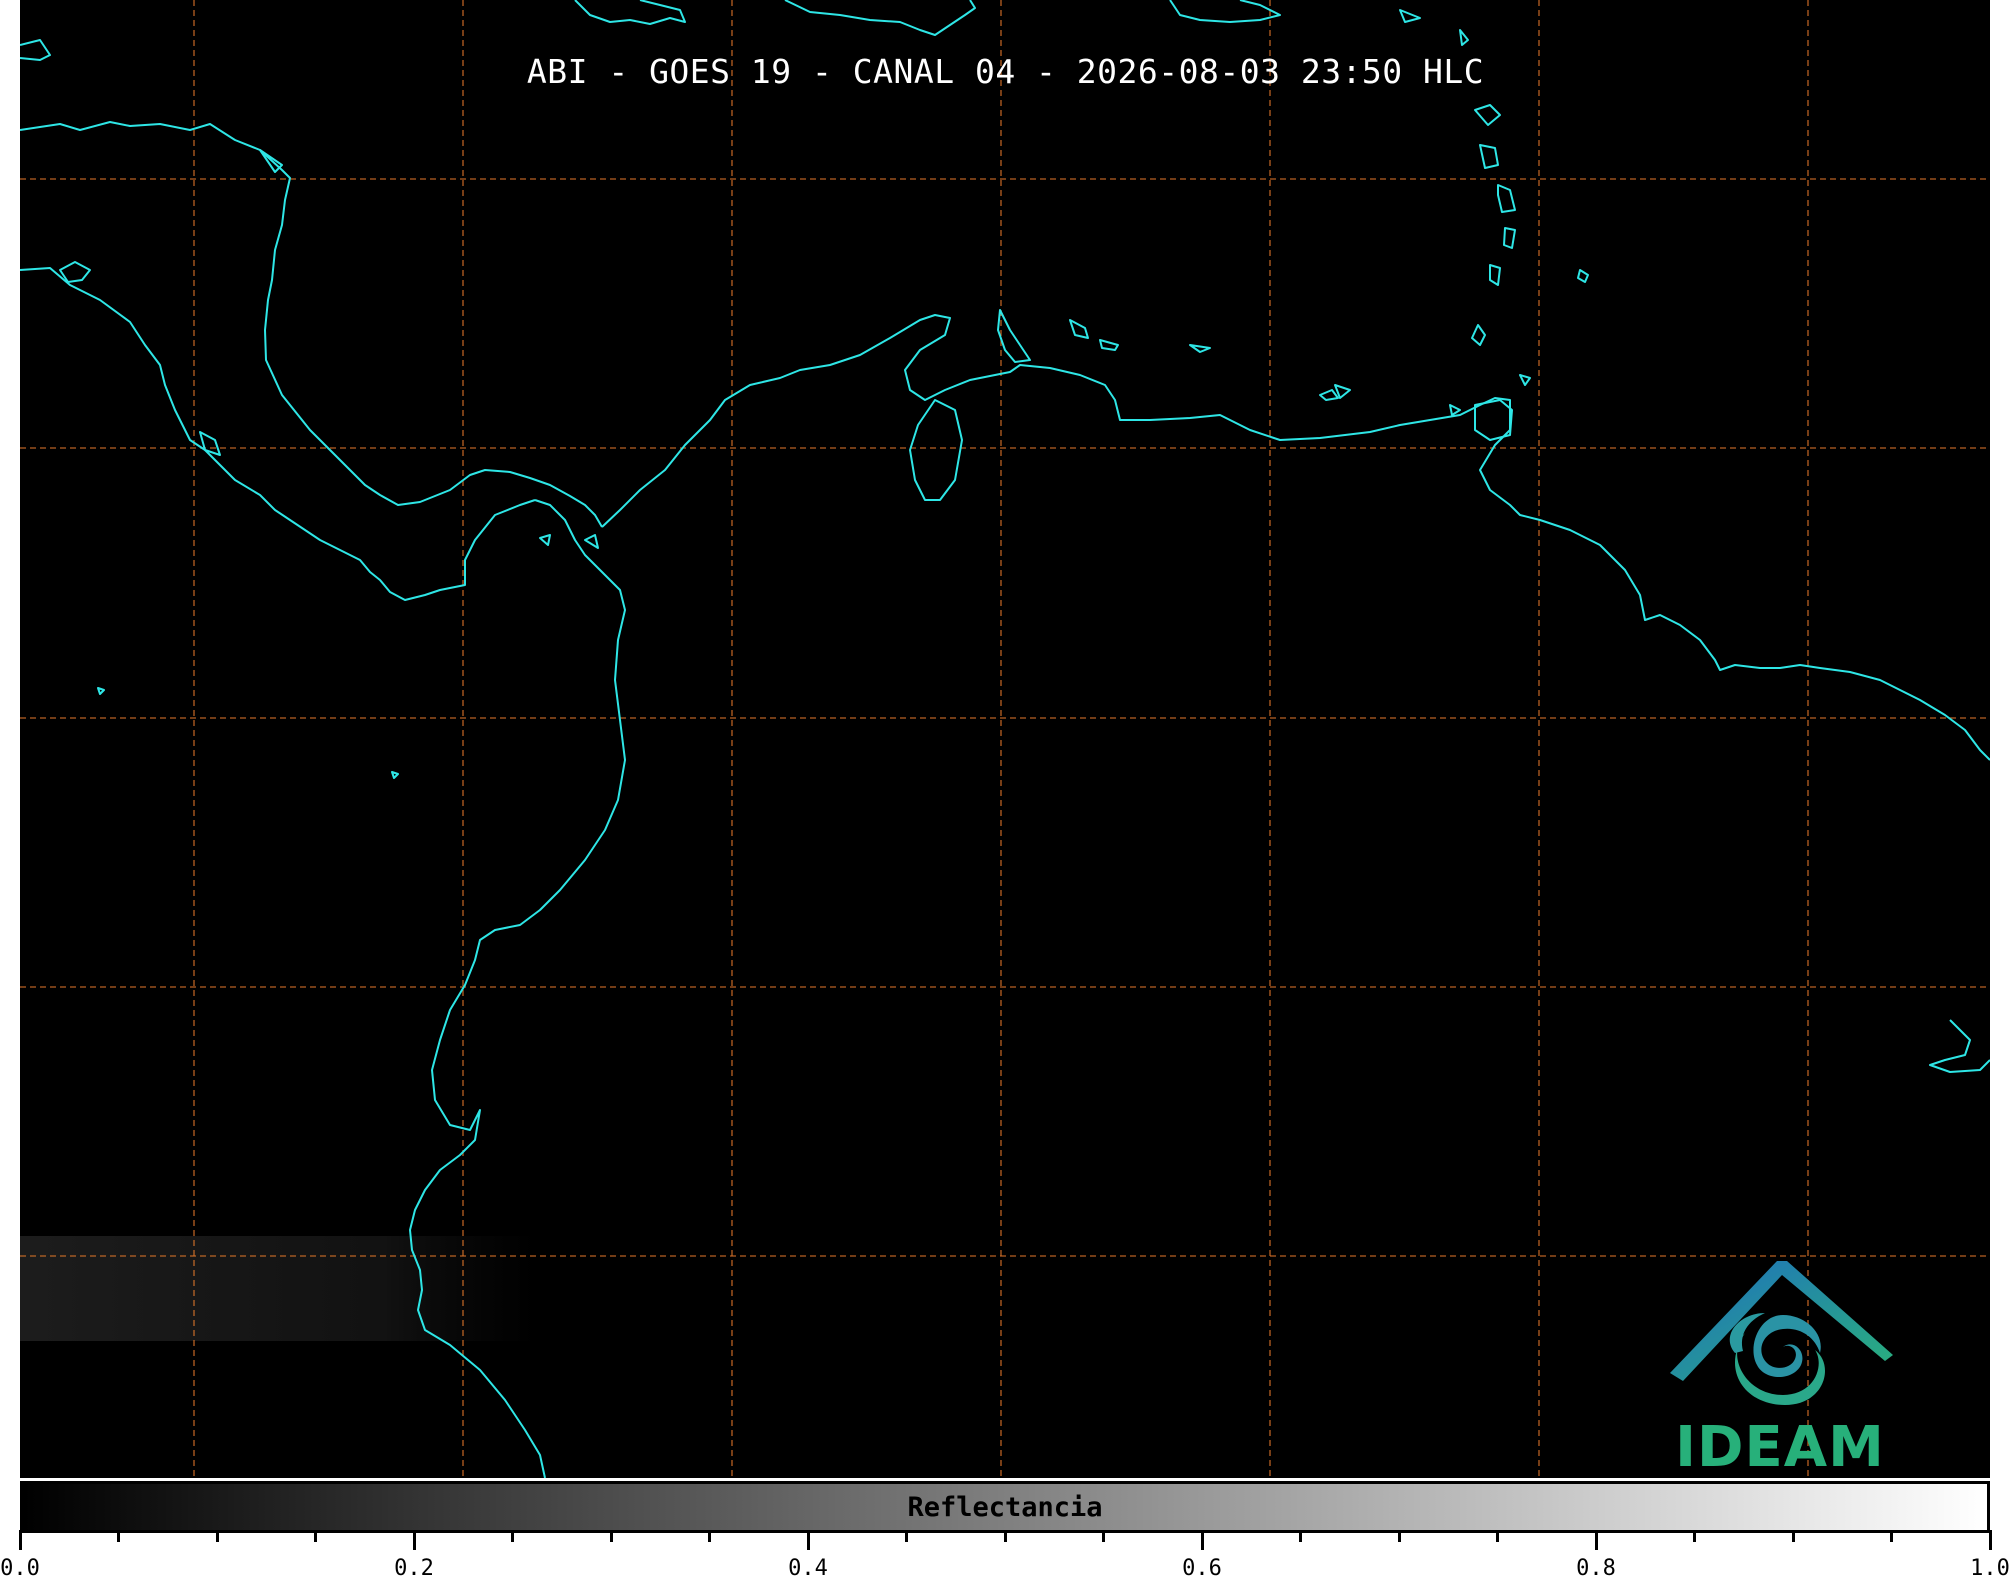  What do you see at coordinates (414, 1568) in the screenshot?
I see `colorbar-tick-label: 0.2` at bounding box center [414, 1568].